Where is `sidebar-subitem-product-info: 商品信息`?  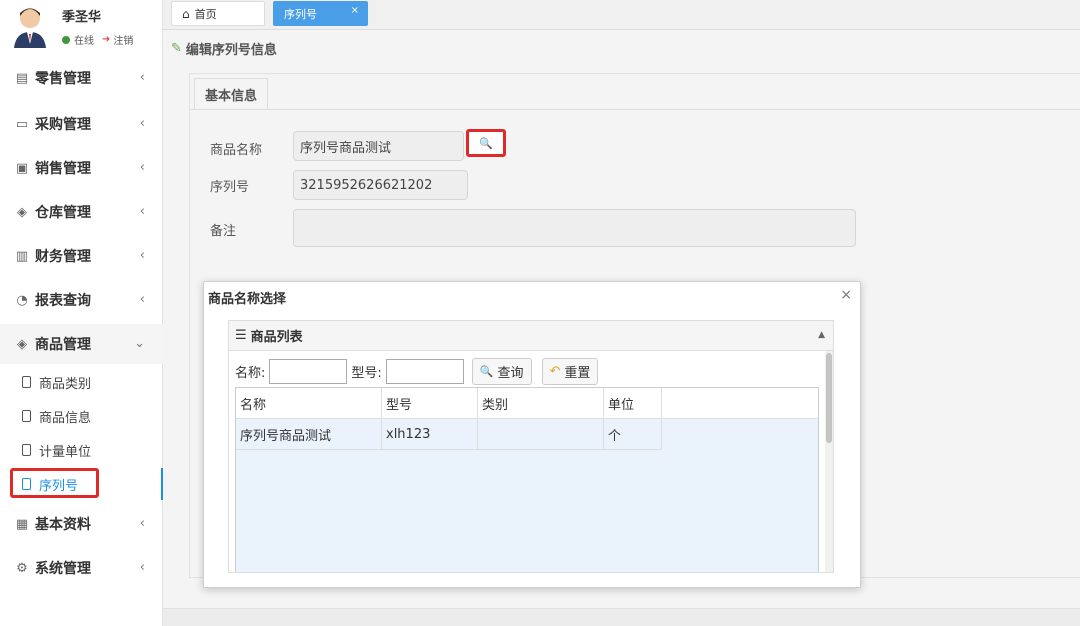 sidebar-subitem-product-info: 商品信息 is located at coordinates (81, 416).